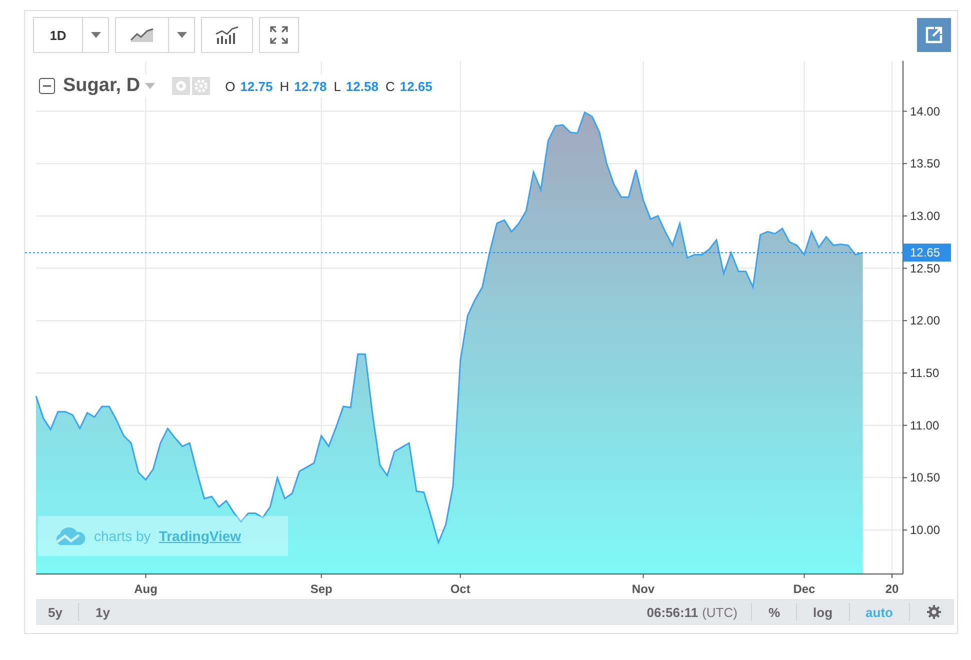 The width and height of the screenshot is (971, 660). I want to click on ref-line-label: 12.65, so click(925, 253).